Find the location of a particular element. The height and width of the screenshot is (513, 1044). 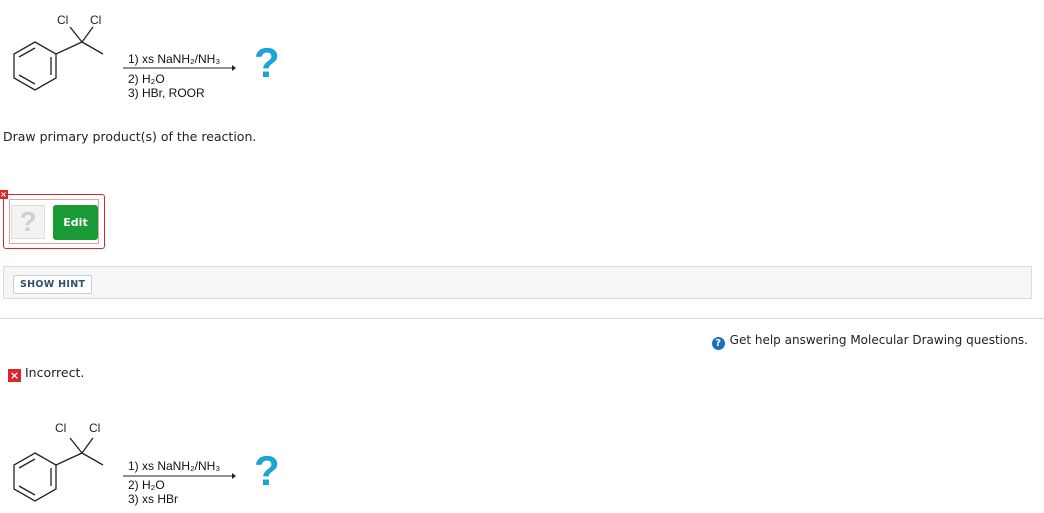

reagent-step-2: 2) H₂O is located at coordinates (146, 79).